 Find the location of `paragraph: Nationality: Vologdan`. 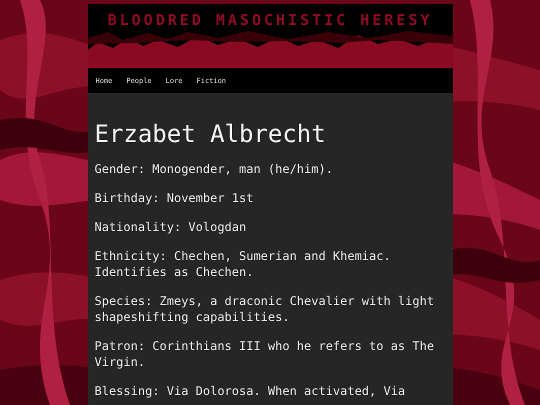

paragraph: Nationality: Vologdan is located at coordinates (171, 227).